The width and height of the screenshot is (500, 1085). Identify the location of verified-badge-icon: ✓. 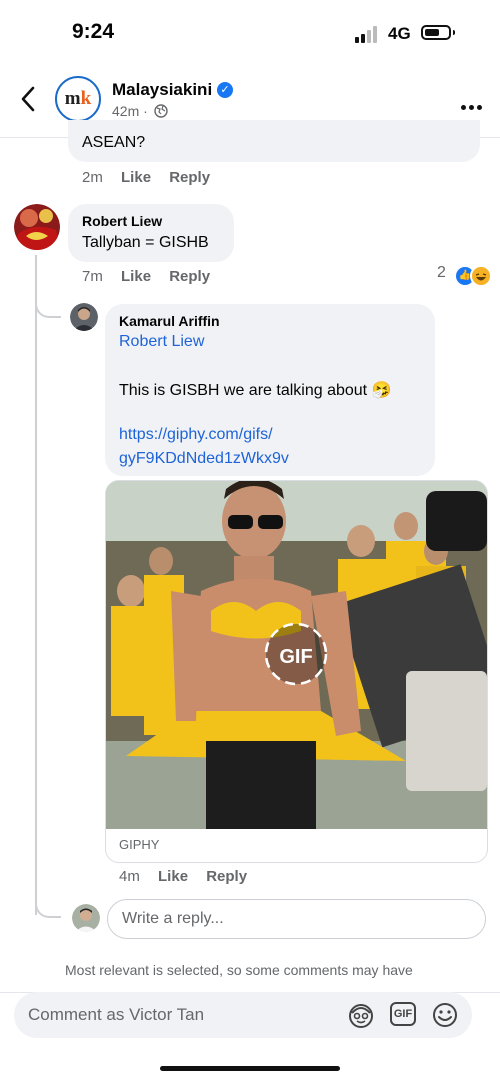
(225, 90).